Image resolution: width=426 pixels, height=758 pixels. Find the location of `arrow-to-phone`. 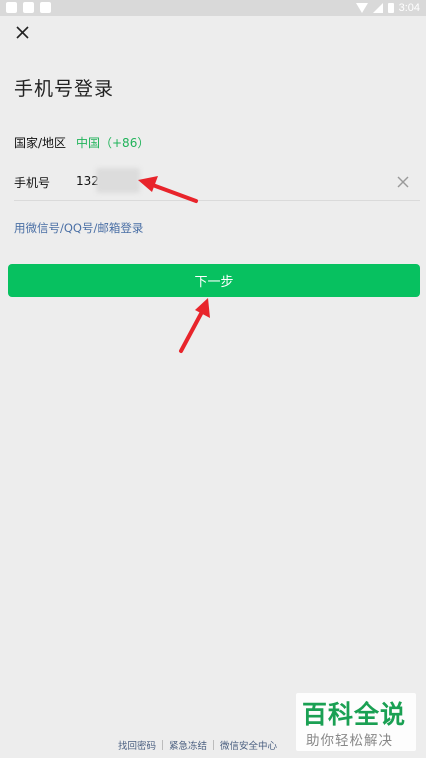

arrow-to-phone is located at coordinates (168, 189).